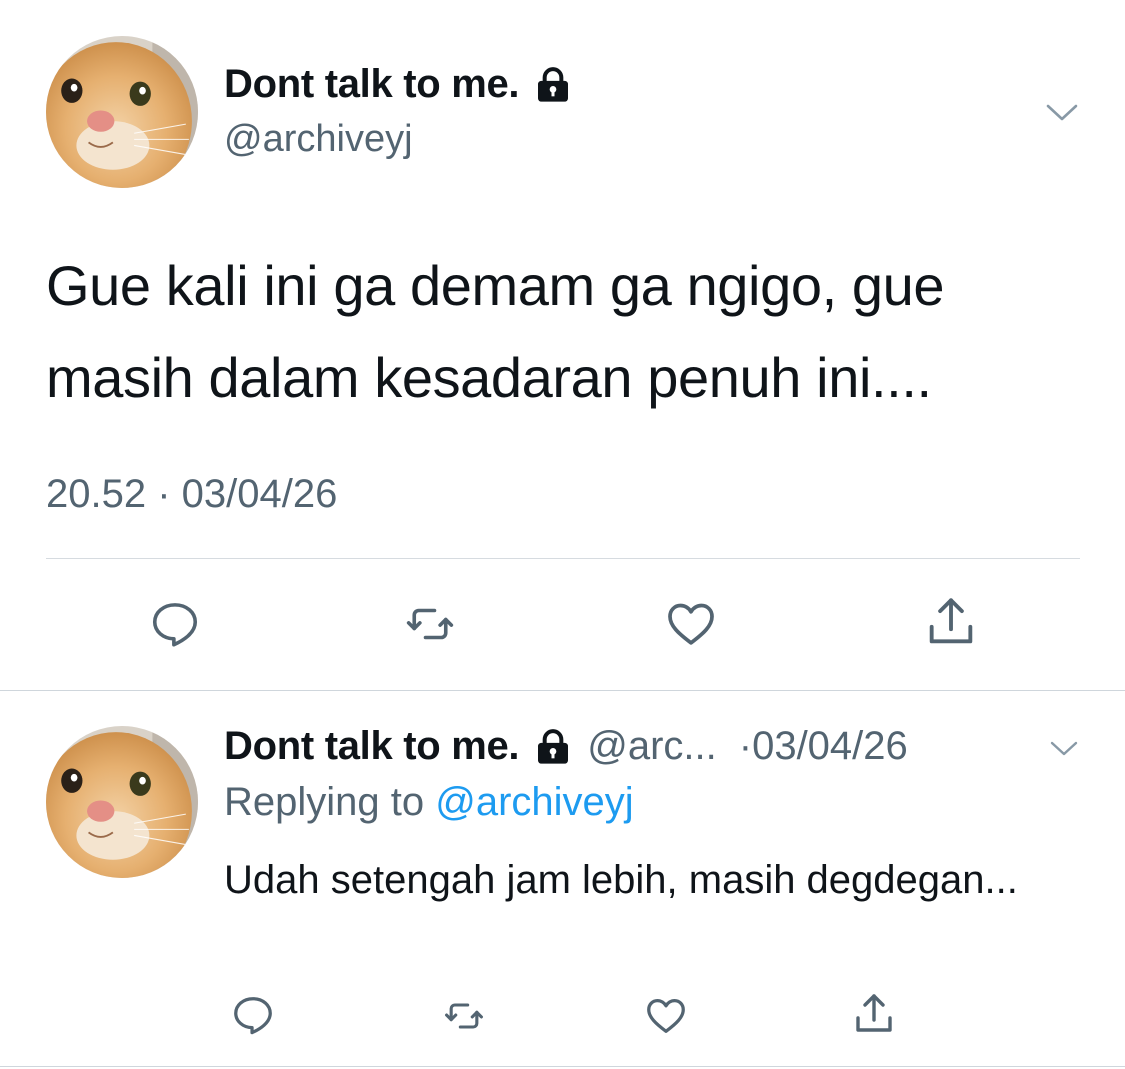 This screenshot has height=1069, width=1125. What do you see at coordinates (534, 802) in the screenshot?
I see `mention-link: @archiveyj` at bounding box center [534, 802].